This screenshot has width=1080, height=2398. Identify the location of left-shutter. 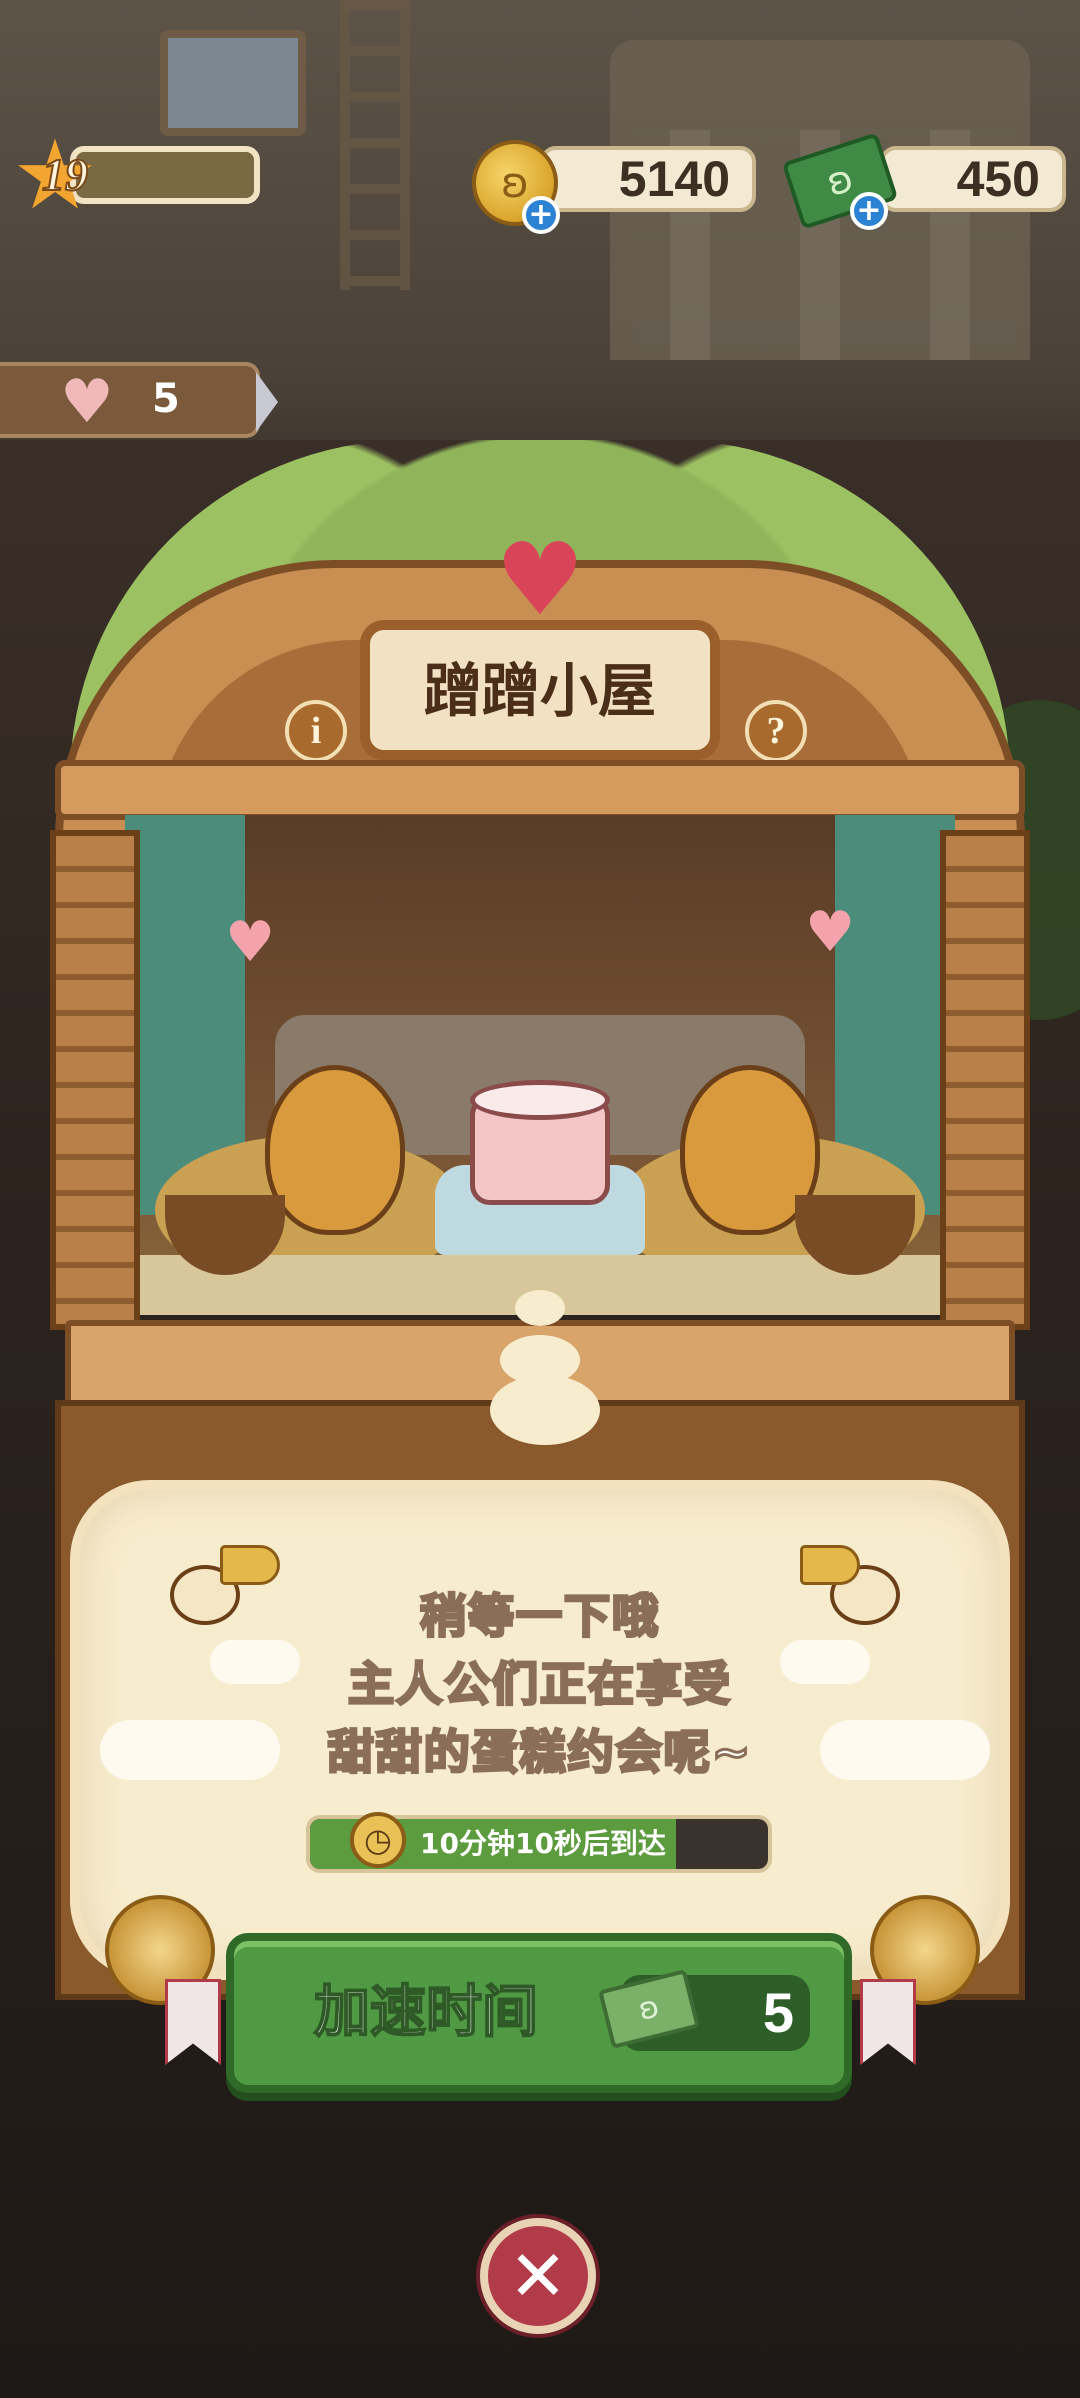
(95, 1080).